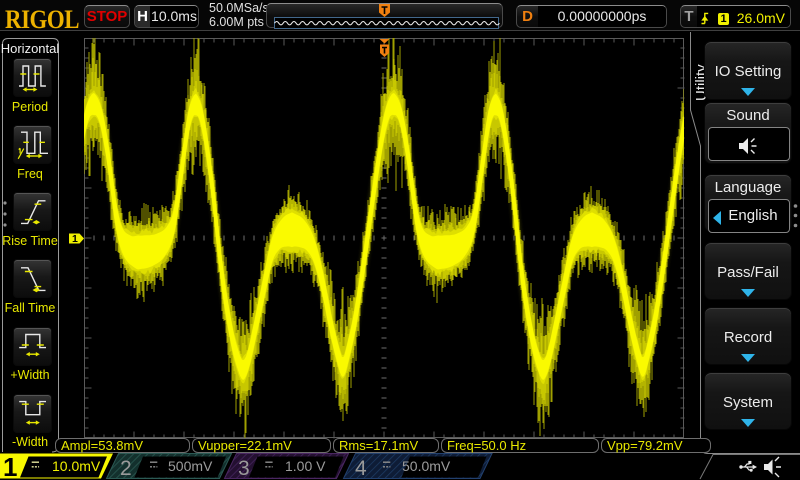  I want to click on svg-text: 500mV, so click(190, 466).